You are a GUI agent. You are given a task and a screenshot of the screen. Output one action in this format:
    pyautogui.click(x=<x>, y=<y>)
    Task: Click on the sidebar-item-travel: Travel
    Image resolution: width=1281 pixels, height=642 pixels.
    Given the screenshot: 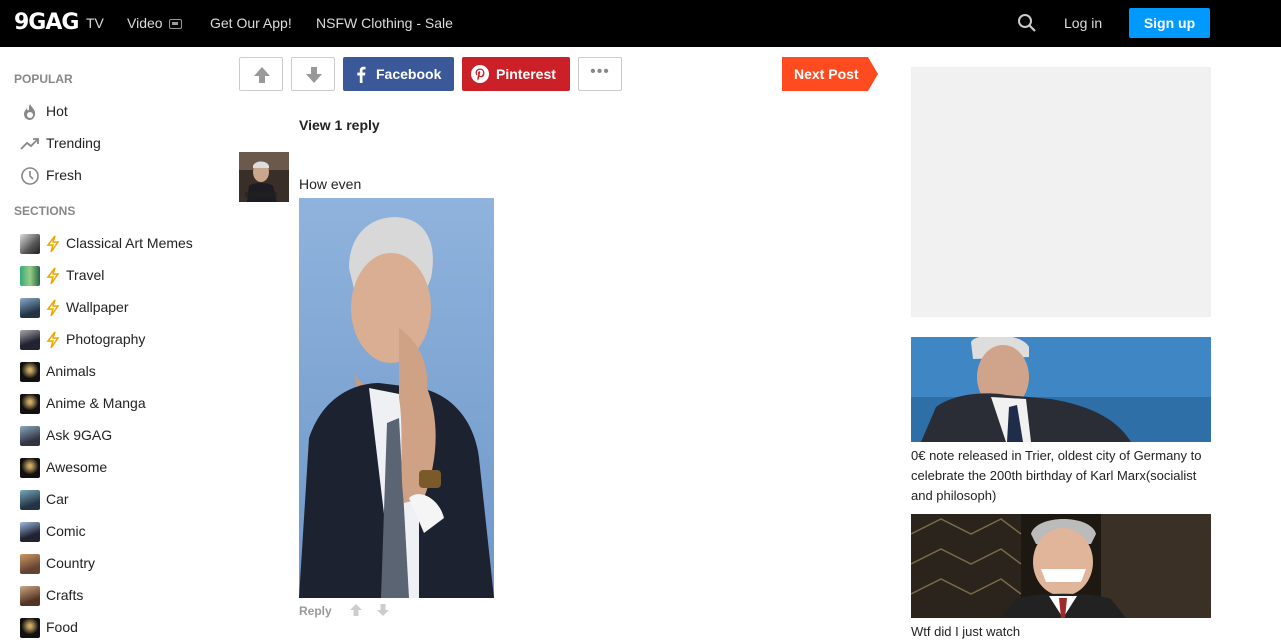 What is the action you would take?
    pyautogui.click(x=62, y=276)
    